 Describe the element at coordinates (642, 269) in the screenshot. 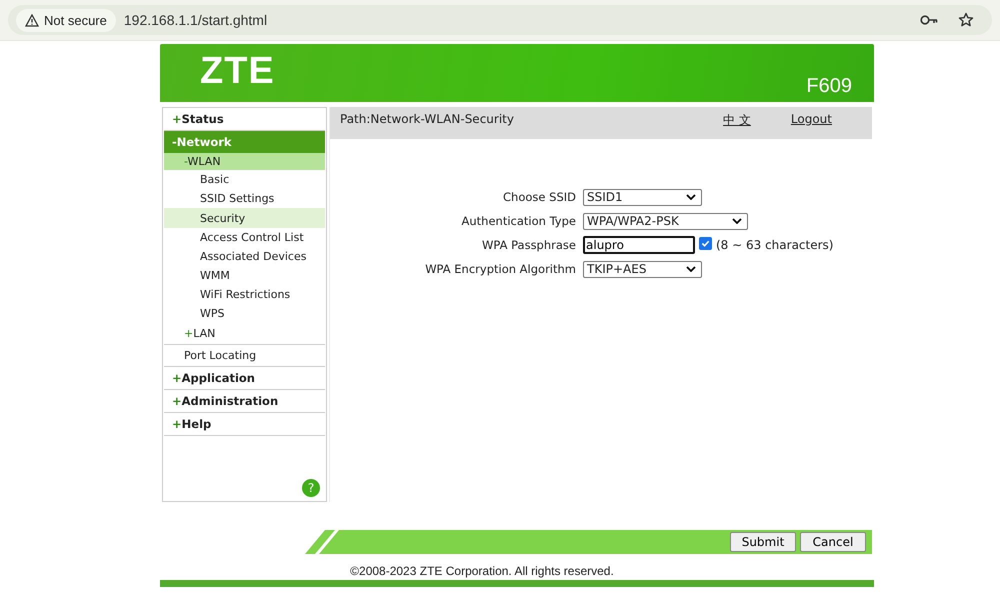

I see `dropdown: TKIP+AES` at that location.